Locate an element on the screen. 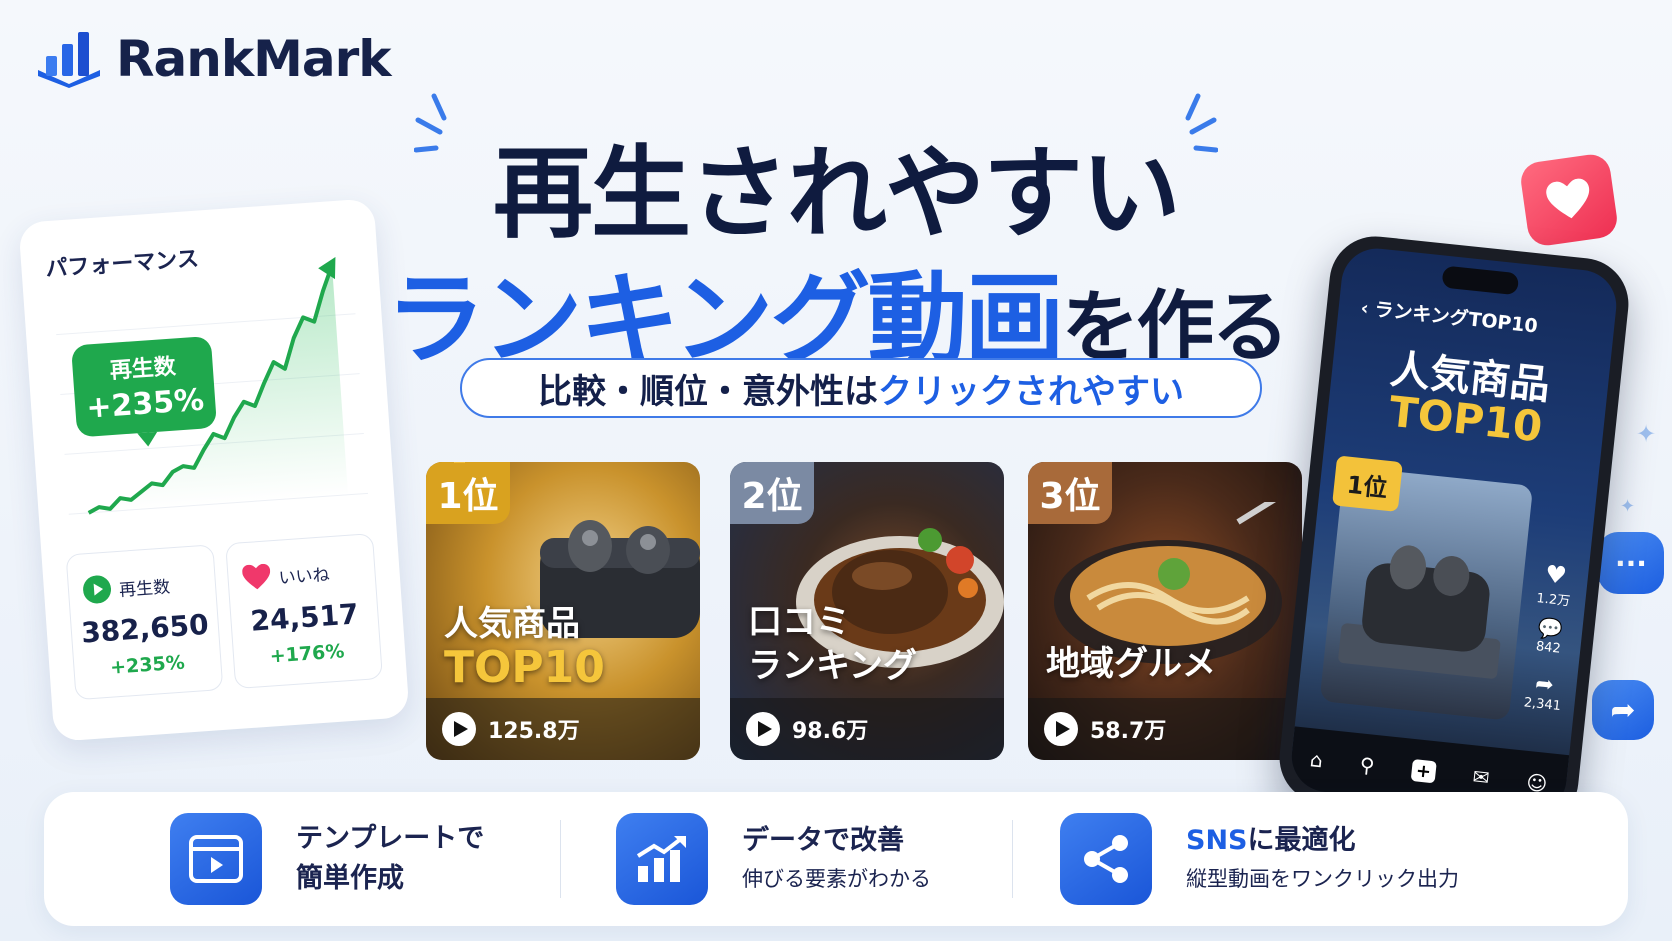 This screenshot has height=941, width=1672. phone-rank-label: 1位 is located at coordinates (1367, 486).